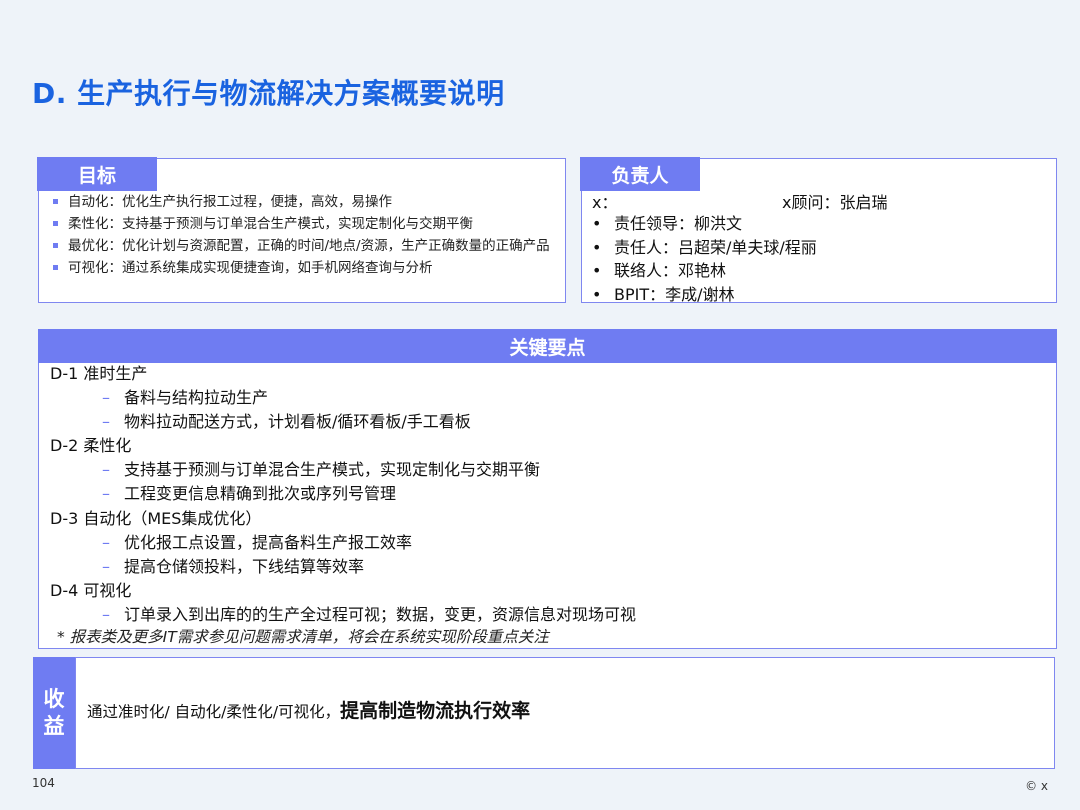 This screenshot has height=810, width=1080. What do you see at coordinates (99, 373) in the screenshot?
I see `section-title: D-1 准时生产` at bounding box center [99, 373].